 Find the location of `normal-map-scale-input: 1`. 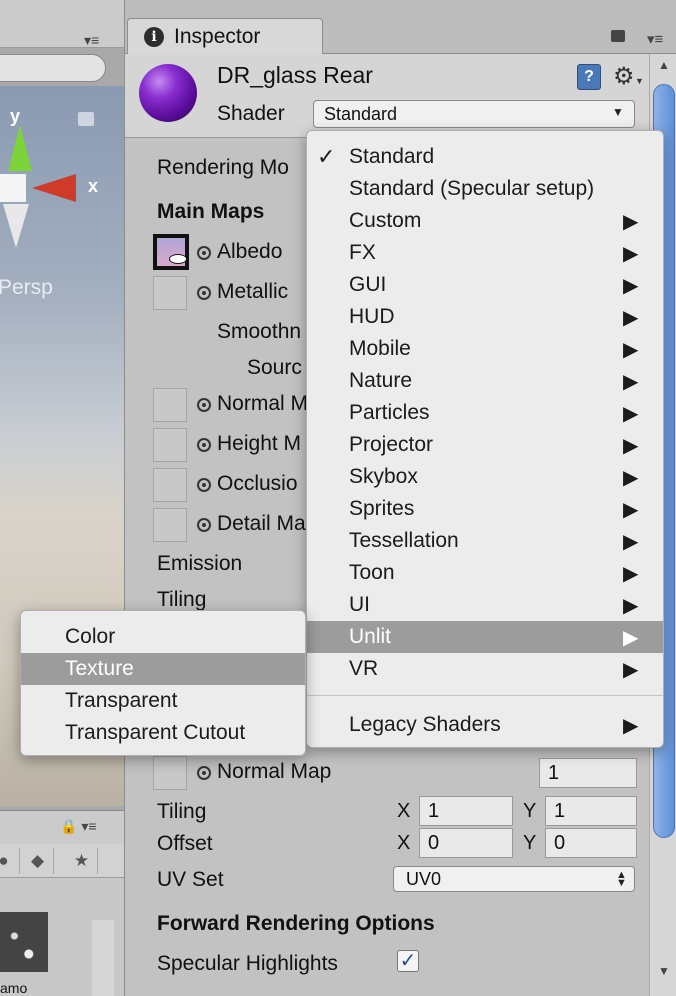

normal-map-scale-input: 1 is located at coordinates (588, 773).